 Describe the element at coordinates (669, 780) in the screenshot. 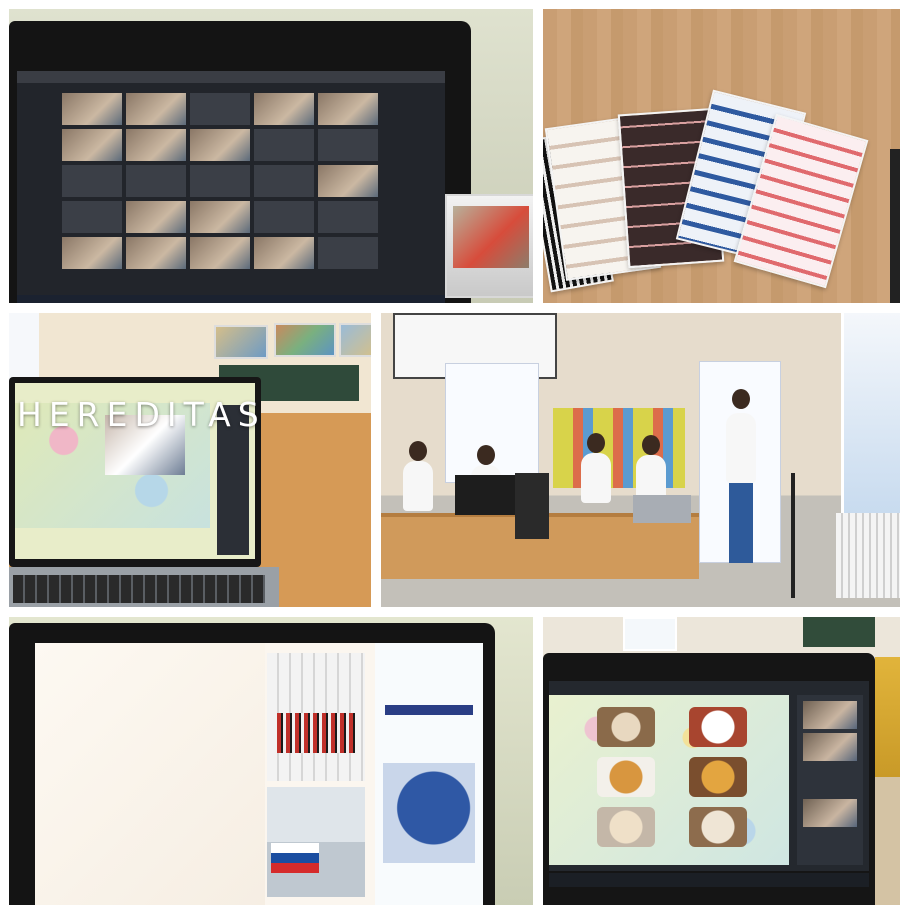

I see `food-slide` at that location.